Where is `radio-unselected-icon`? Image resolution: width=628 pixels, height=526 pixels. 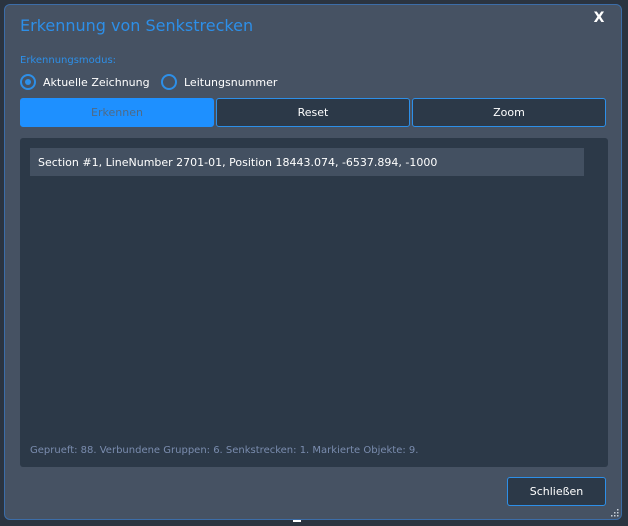
radio-unselected-icon is located at coordinates (169, 82).